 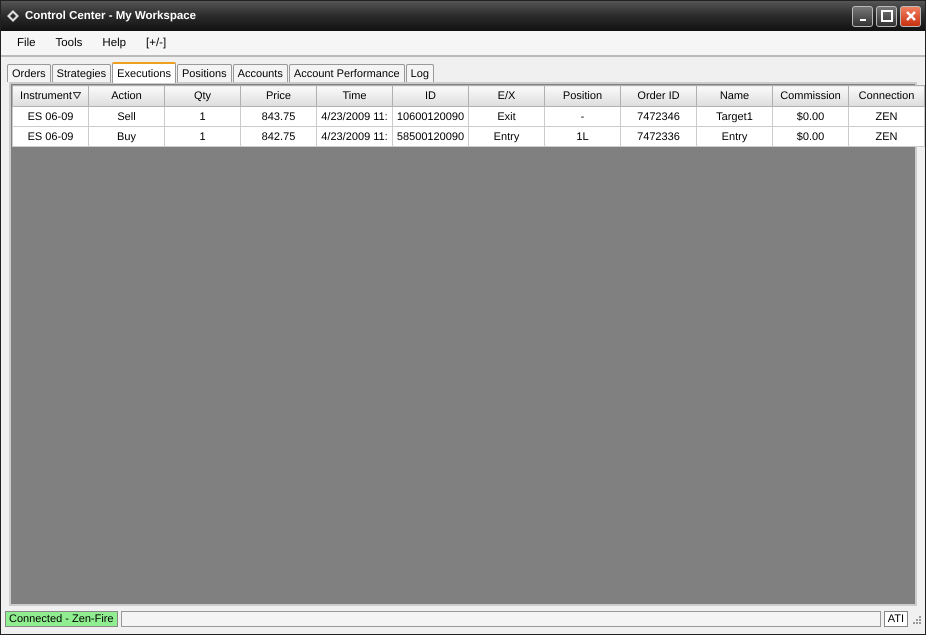 I want to click on minimize-icon, so click(x=863, y=20).